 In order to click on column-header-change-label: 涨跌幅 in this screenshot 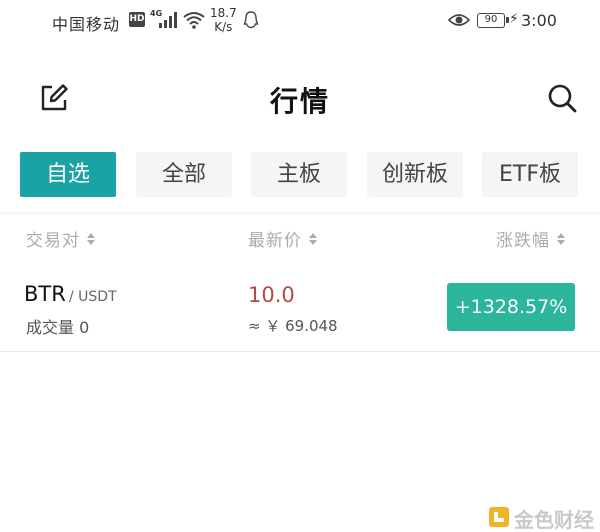, I will do `click(523, 241)`.